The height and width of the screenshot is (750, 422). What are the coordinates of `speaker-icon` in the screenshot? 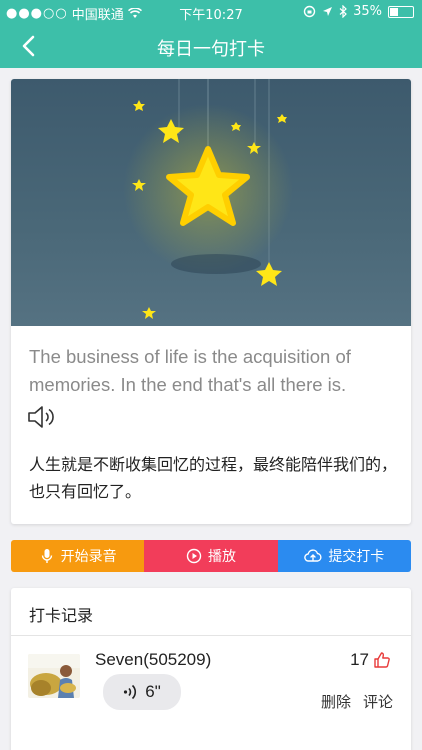 It's located at (41, 417).